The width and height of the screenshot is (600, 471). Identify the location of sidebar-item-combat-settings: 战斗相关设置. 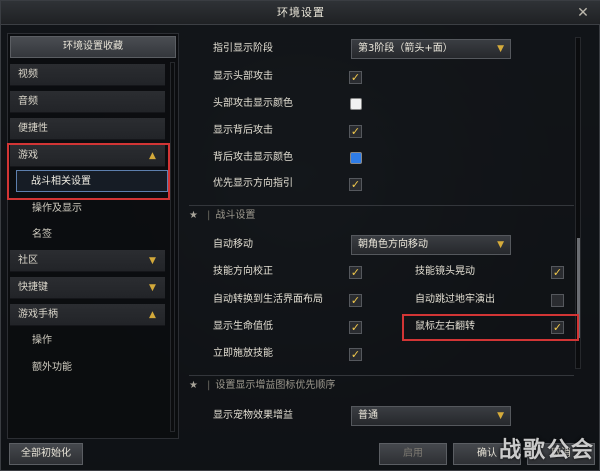
(92, 181).